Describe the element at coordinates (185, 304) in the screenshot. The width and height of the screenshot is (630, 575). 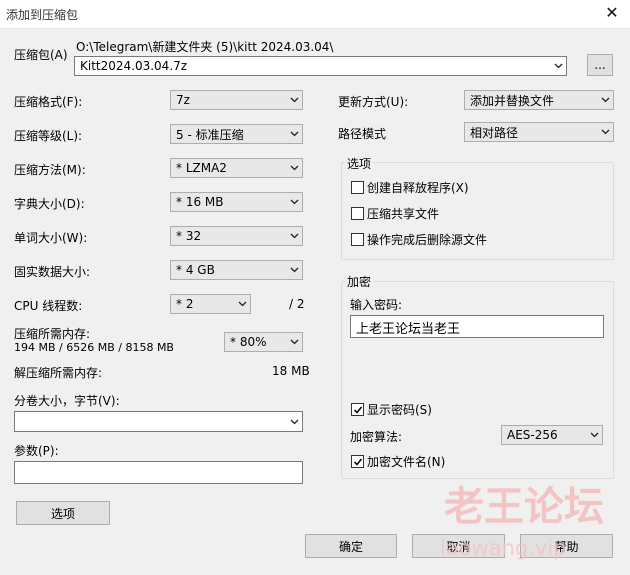
I see `threads-value: * 2` at that location.